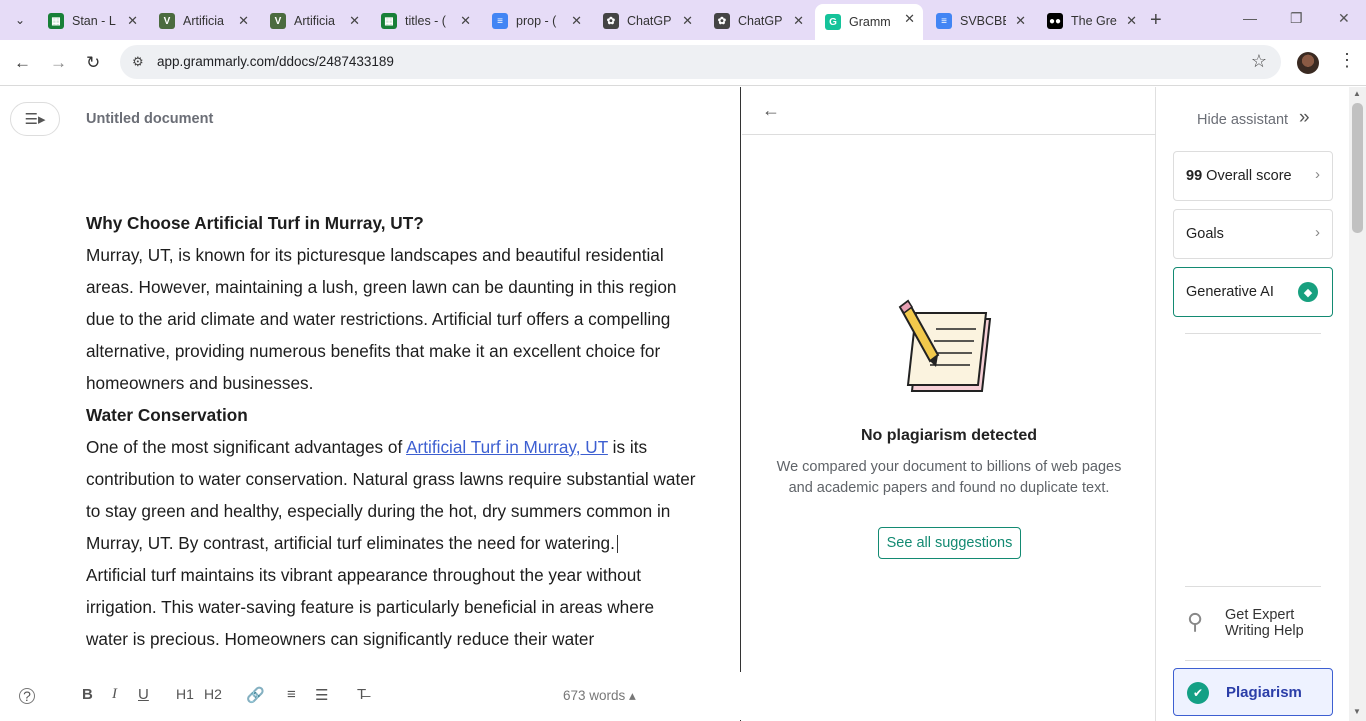  Describe the element at coordinates (1195, 622) in the screenshot. I see `expert-person-icon: ⚲` at that location.